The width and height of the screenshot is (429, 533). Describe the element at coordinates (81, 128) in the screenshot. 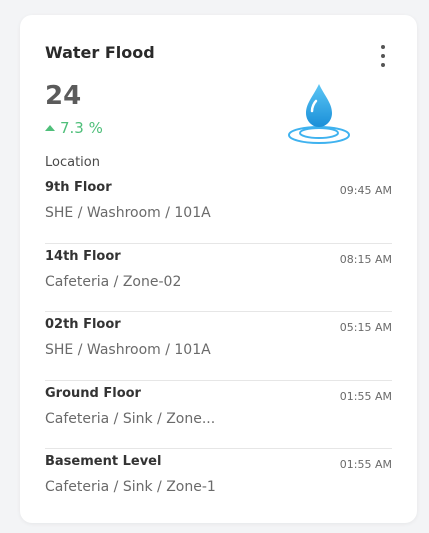

I see `trend-value: 7.3 %` at that location.